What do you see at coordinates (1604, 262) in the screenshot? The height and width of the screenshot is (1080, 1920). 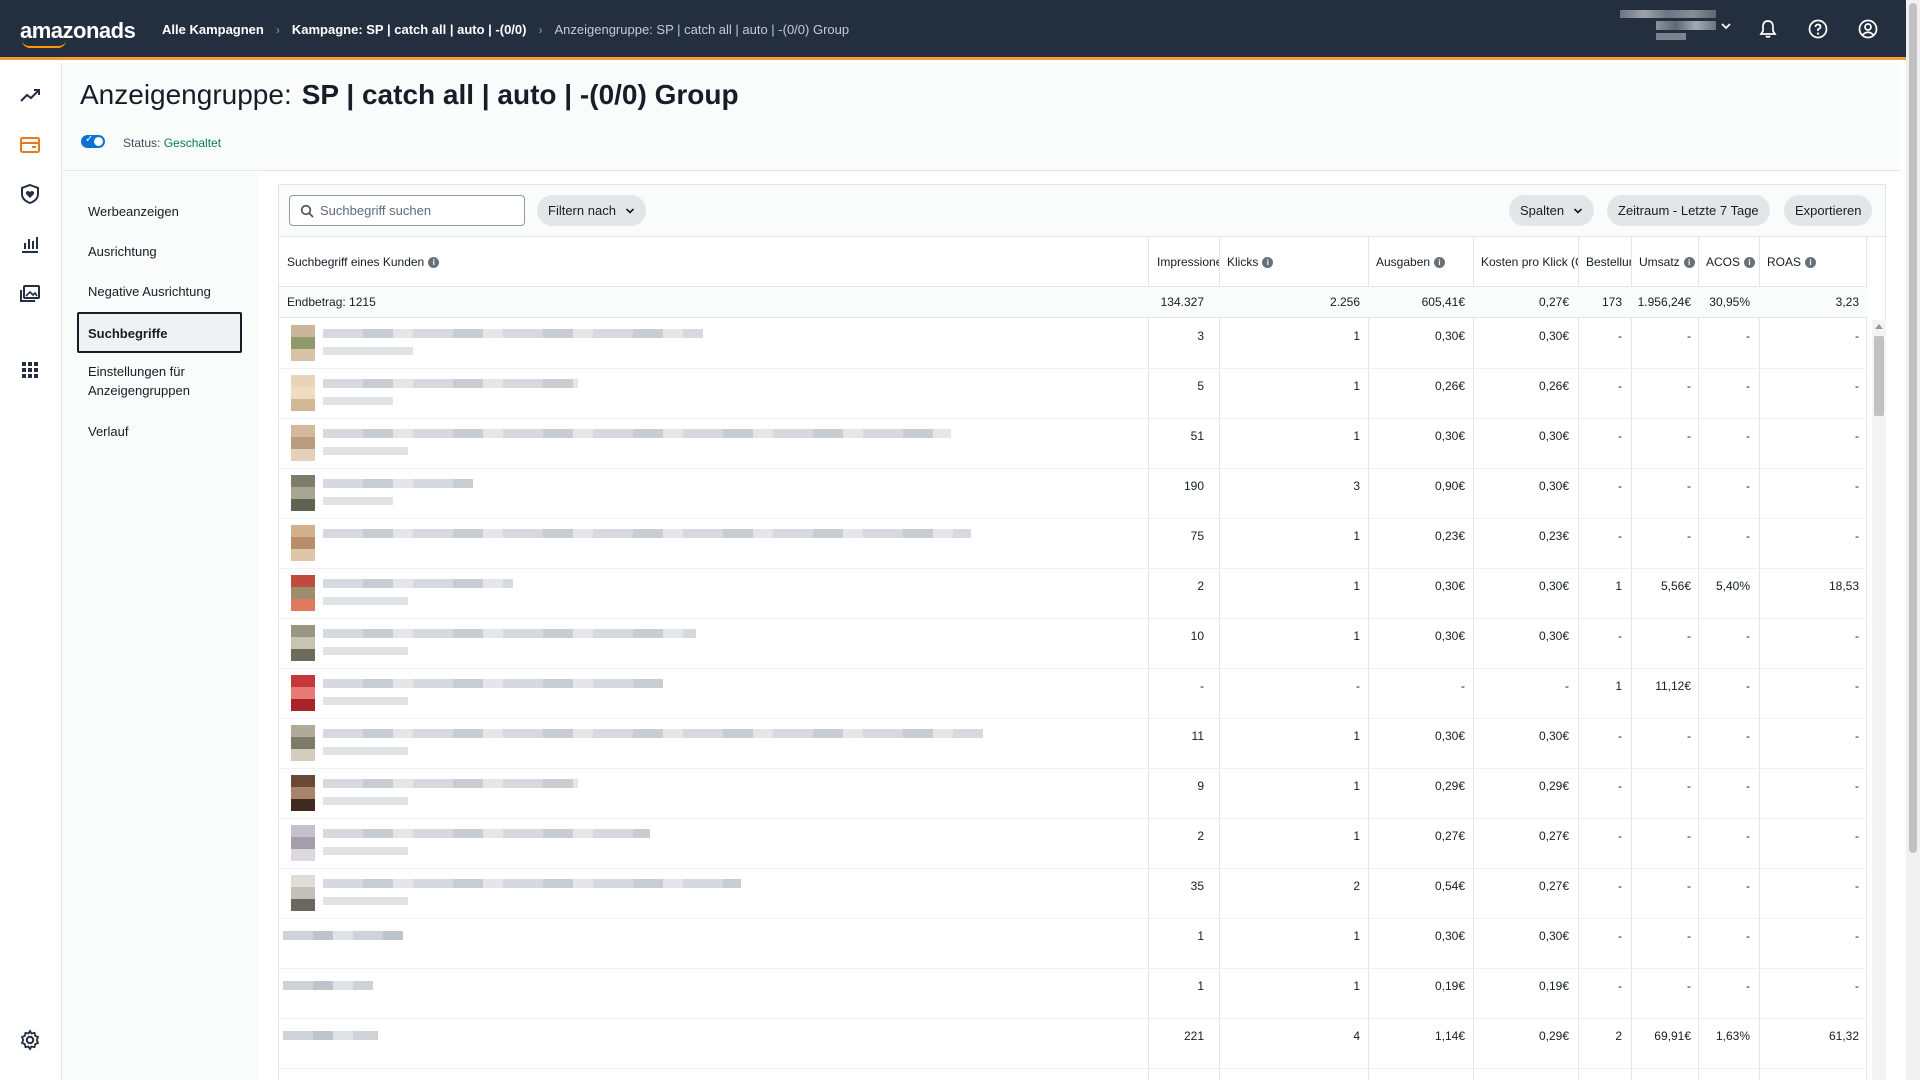 I see `column-header-orders: Bestellungen` at bounding box center [1604, 262].